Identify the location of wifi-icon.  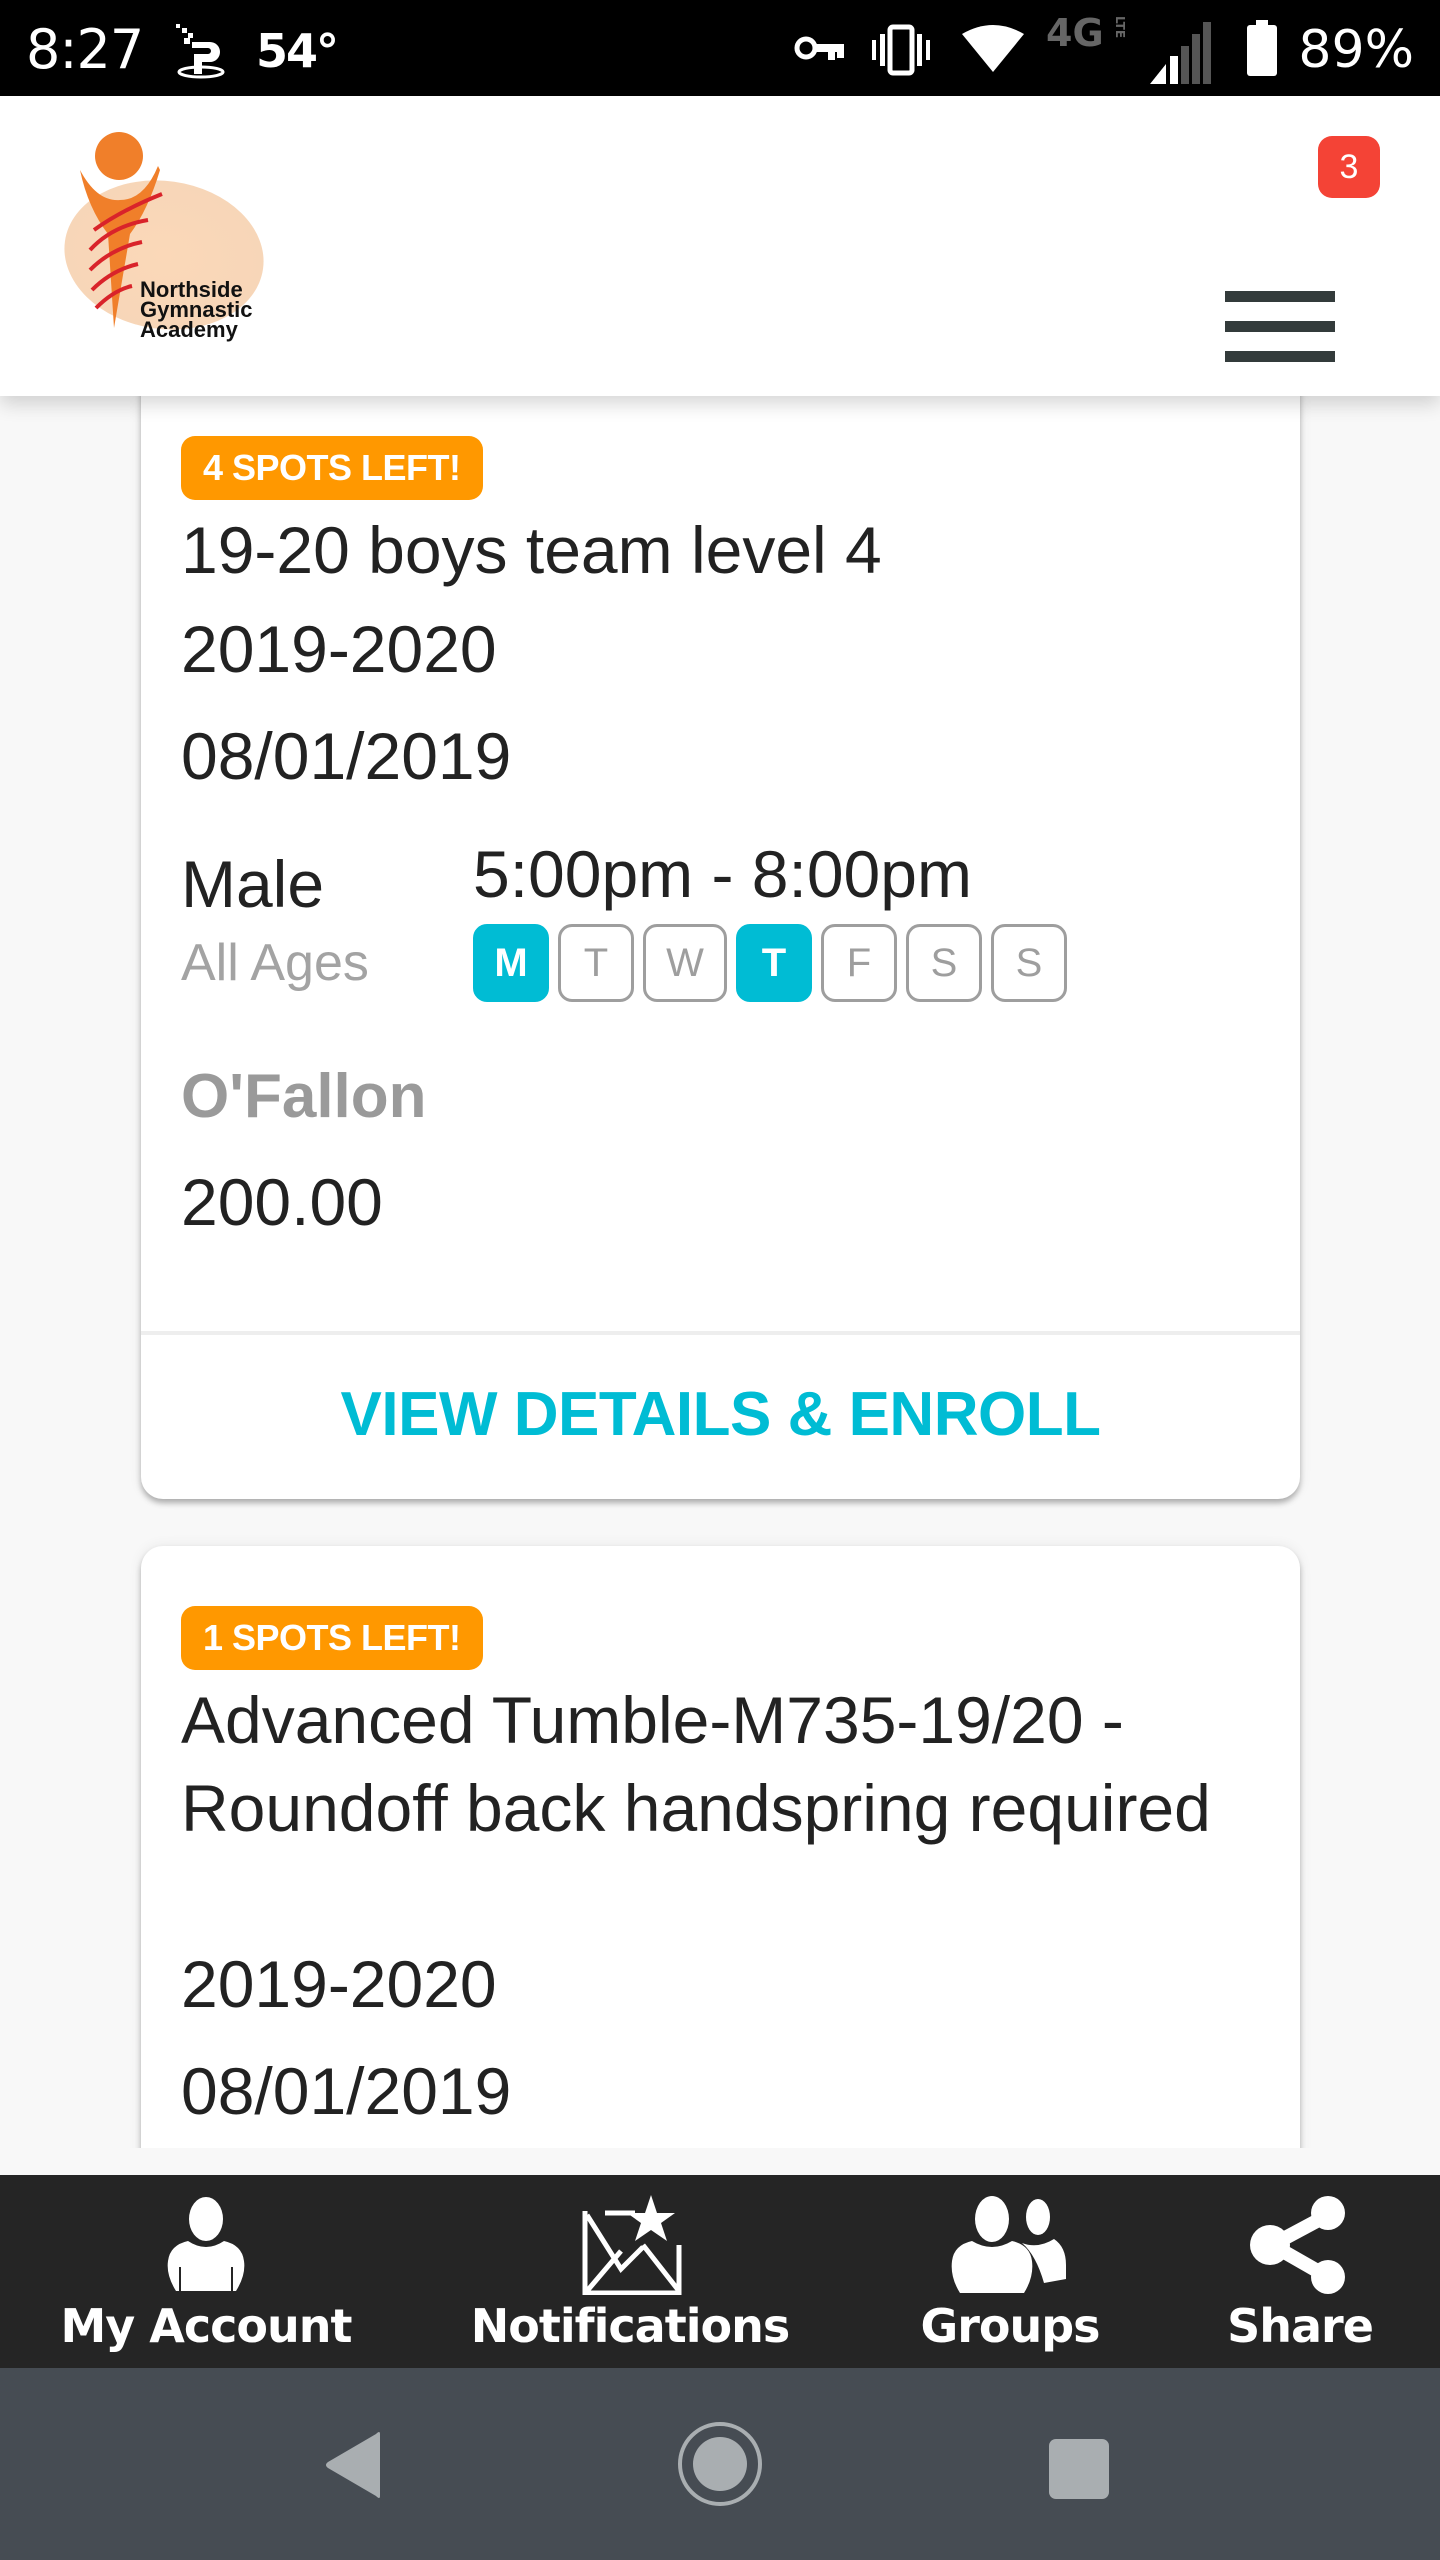
(993, 50).